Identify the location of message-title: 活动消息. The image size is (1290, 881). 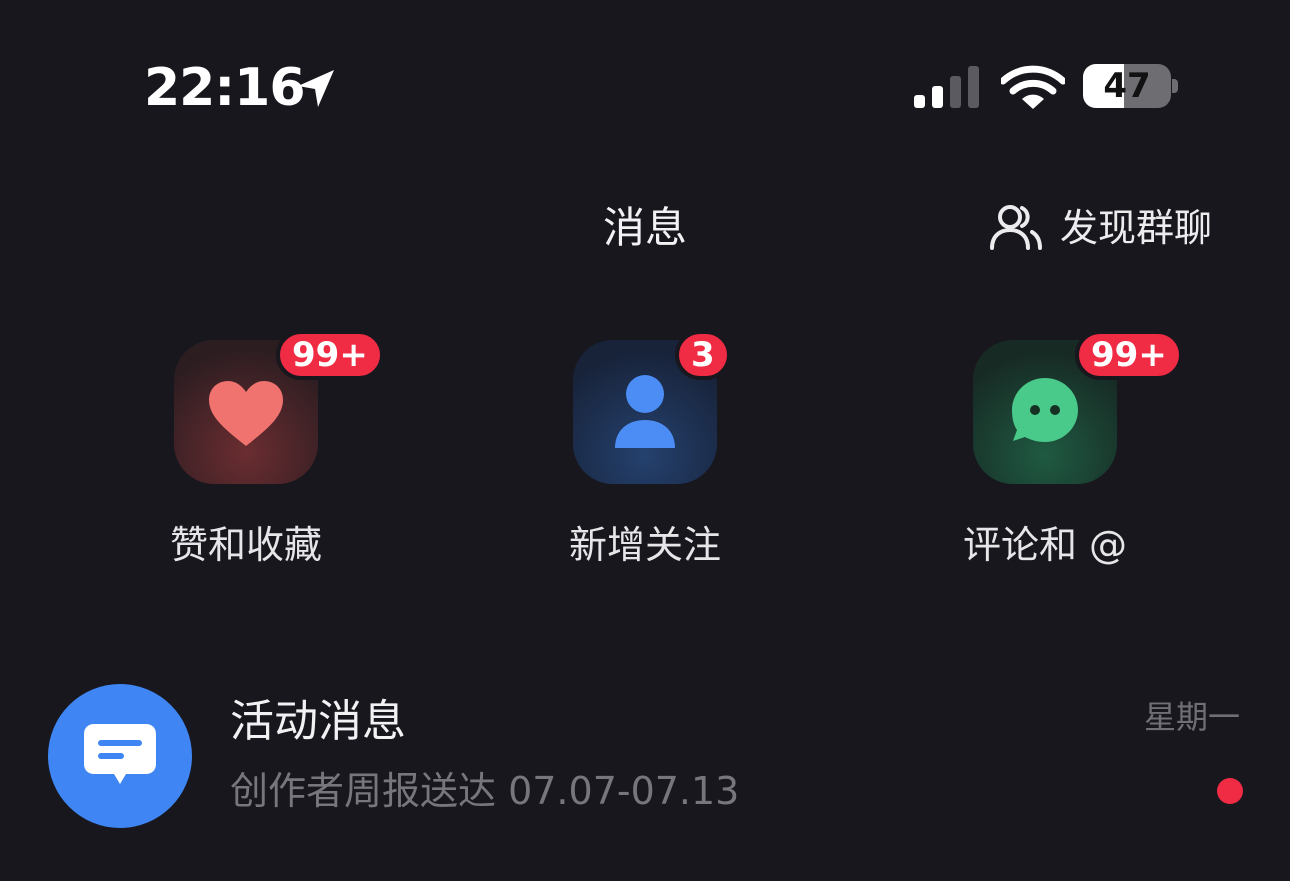
(318, 721).